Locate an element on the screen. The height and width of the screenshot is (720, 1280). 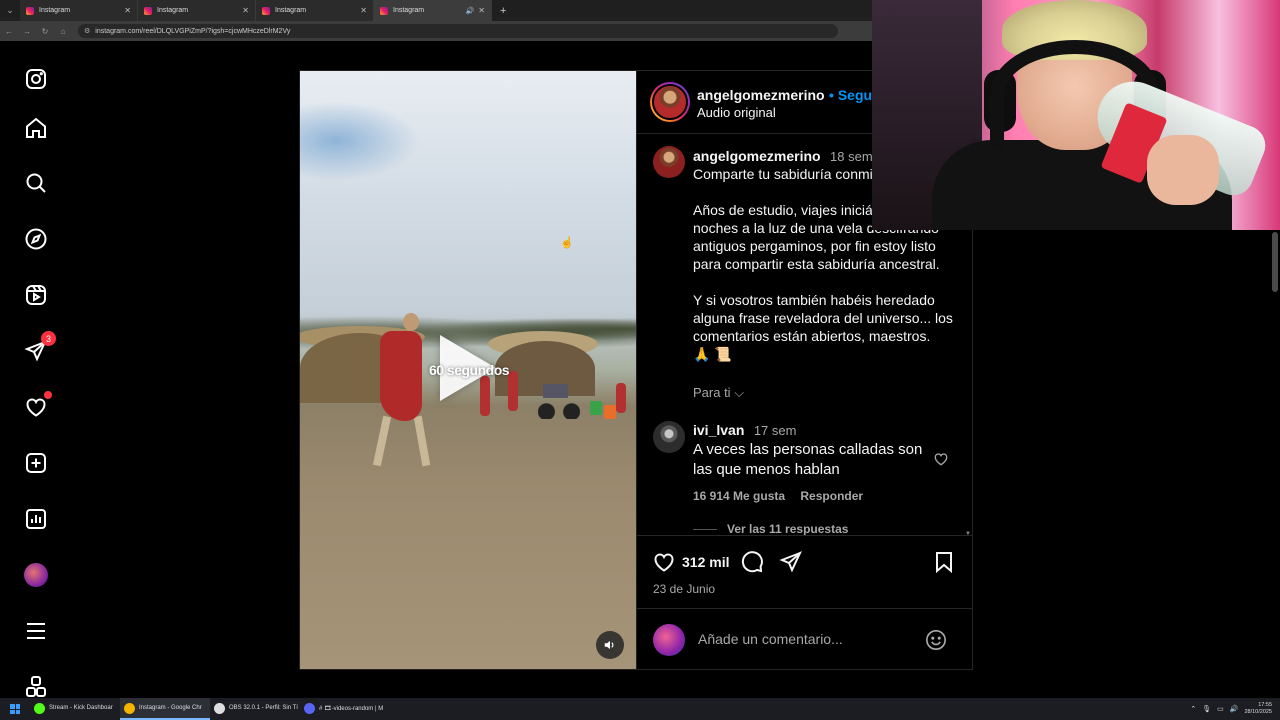
reply-button: Responder is located at coordinates (831, 496).